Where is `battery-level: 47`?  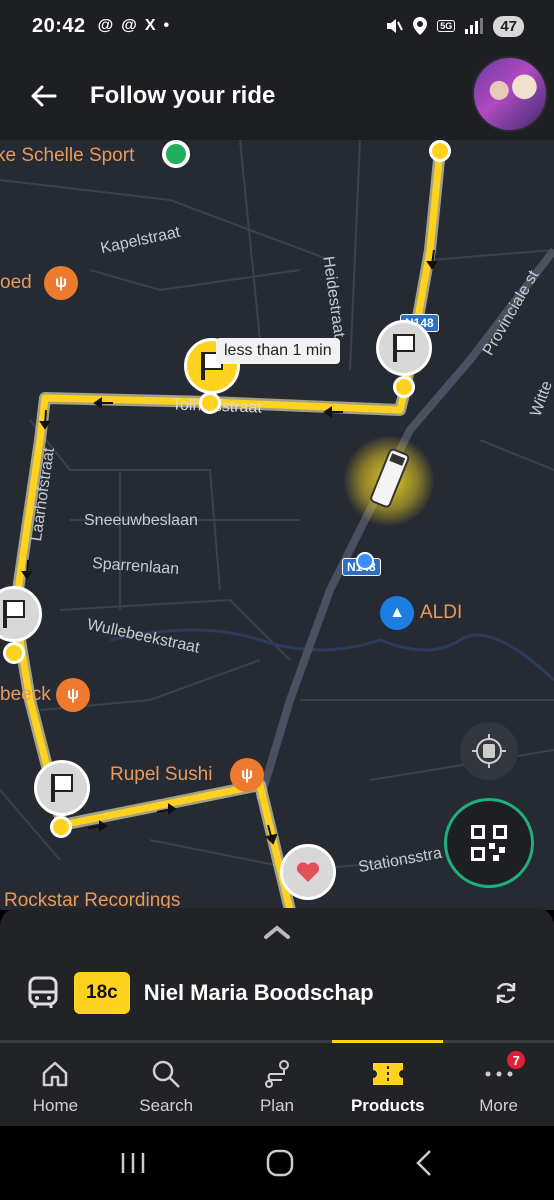 battery-level: 47 is located at coordinates (508, 26).